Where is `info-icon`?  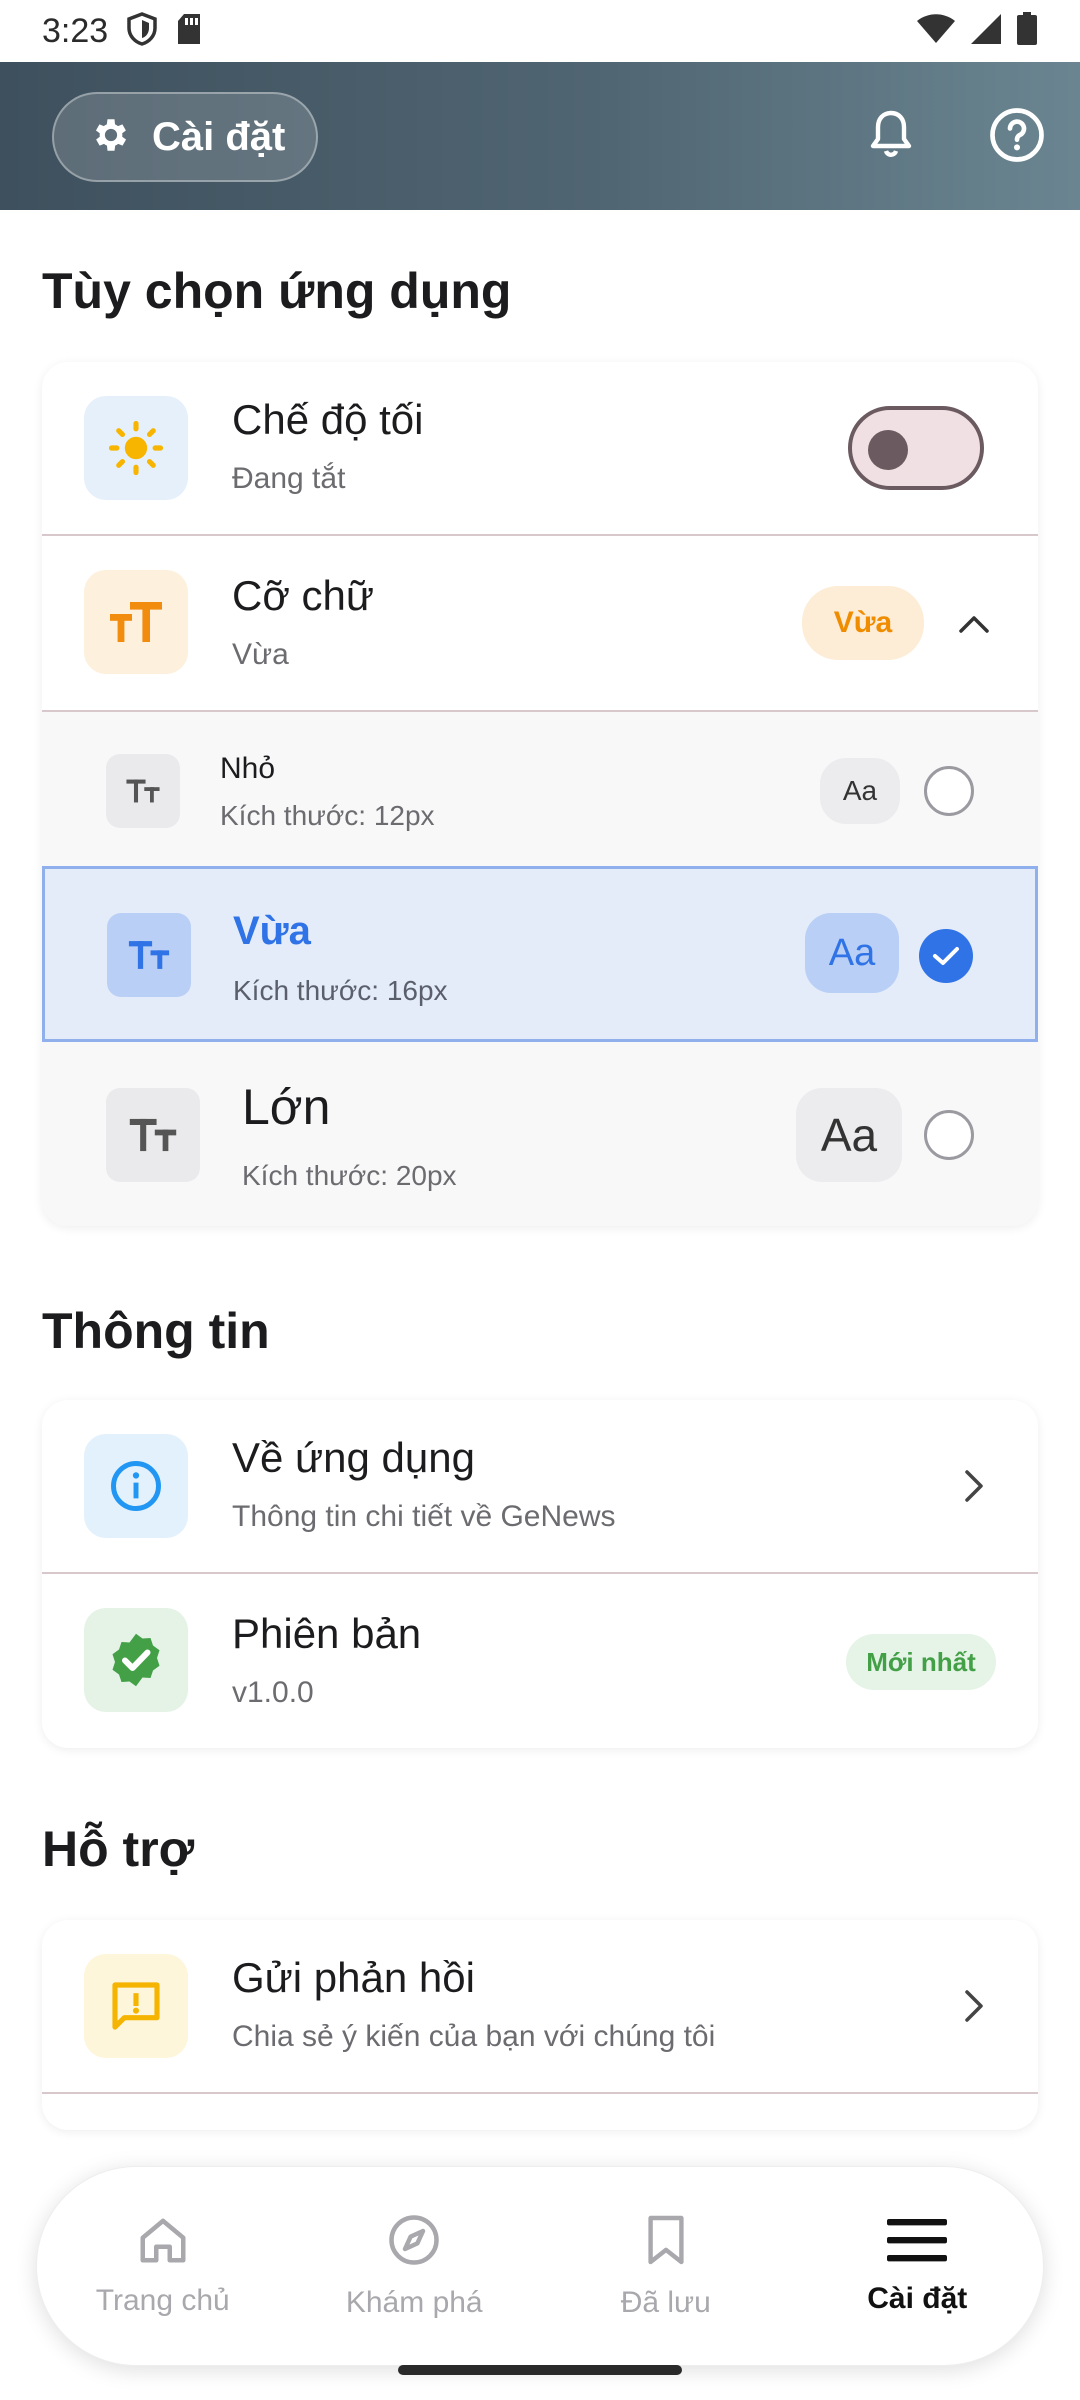
info-icon is located at coordinates (136, 1486).